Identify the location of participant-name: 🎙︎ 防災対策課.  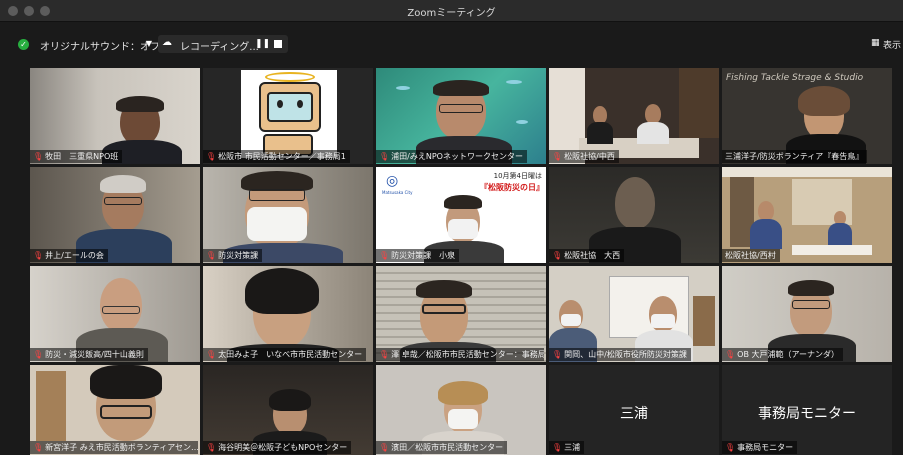
(233, 255).